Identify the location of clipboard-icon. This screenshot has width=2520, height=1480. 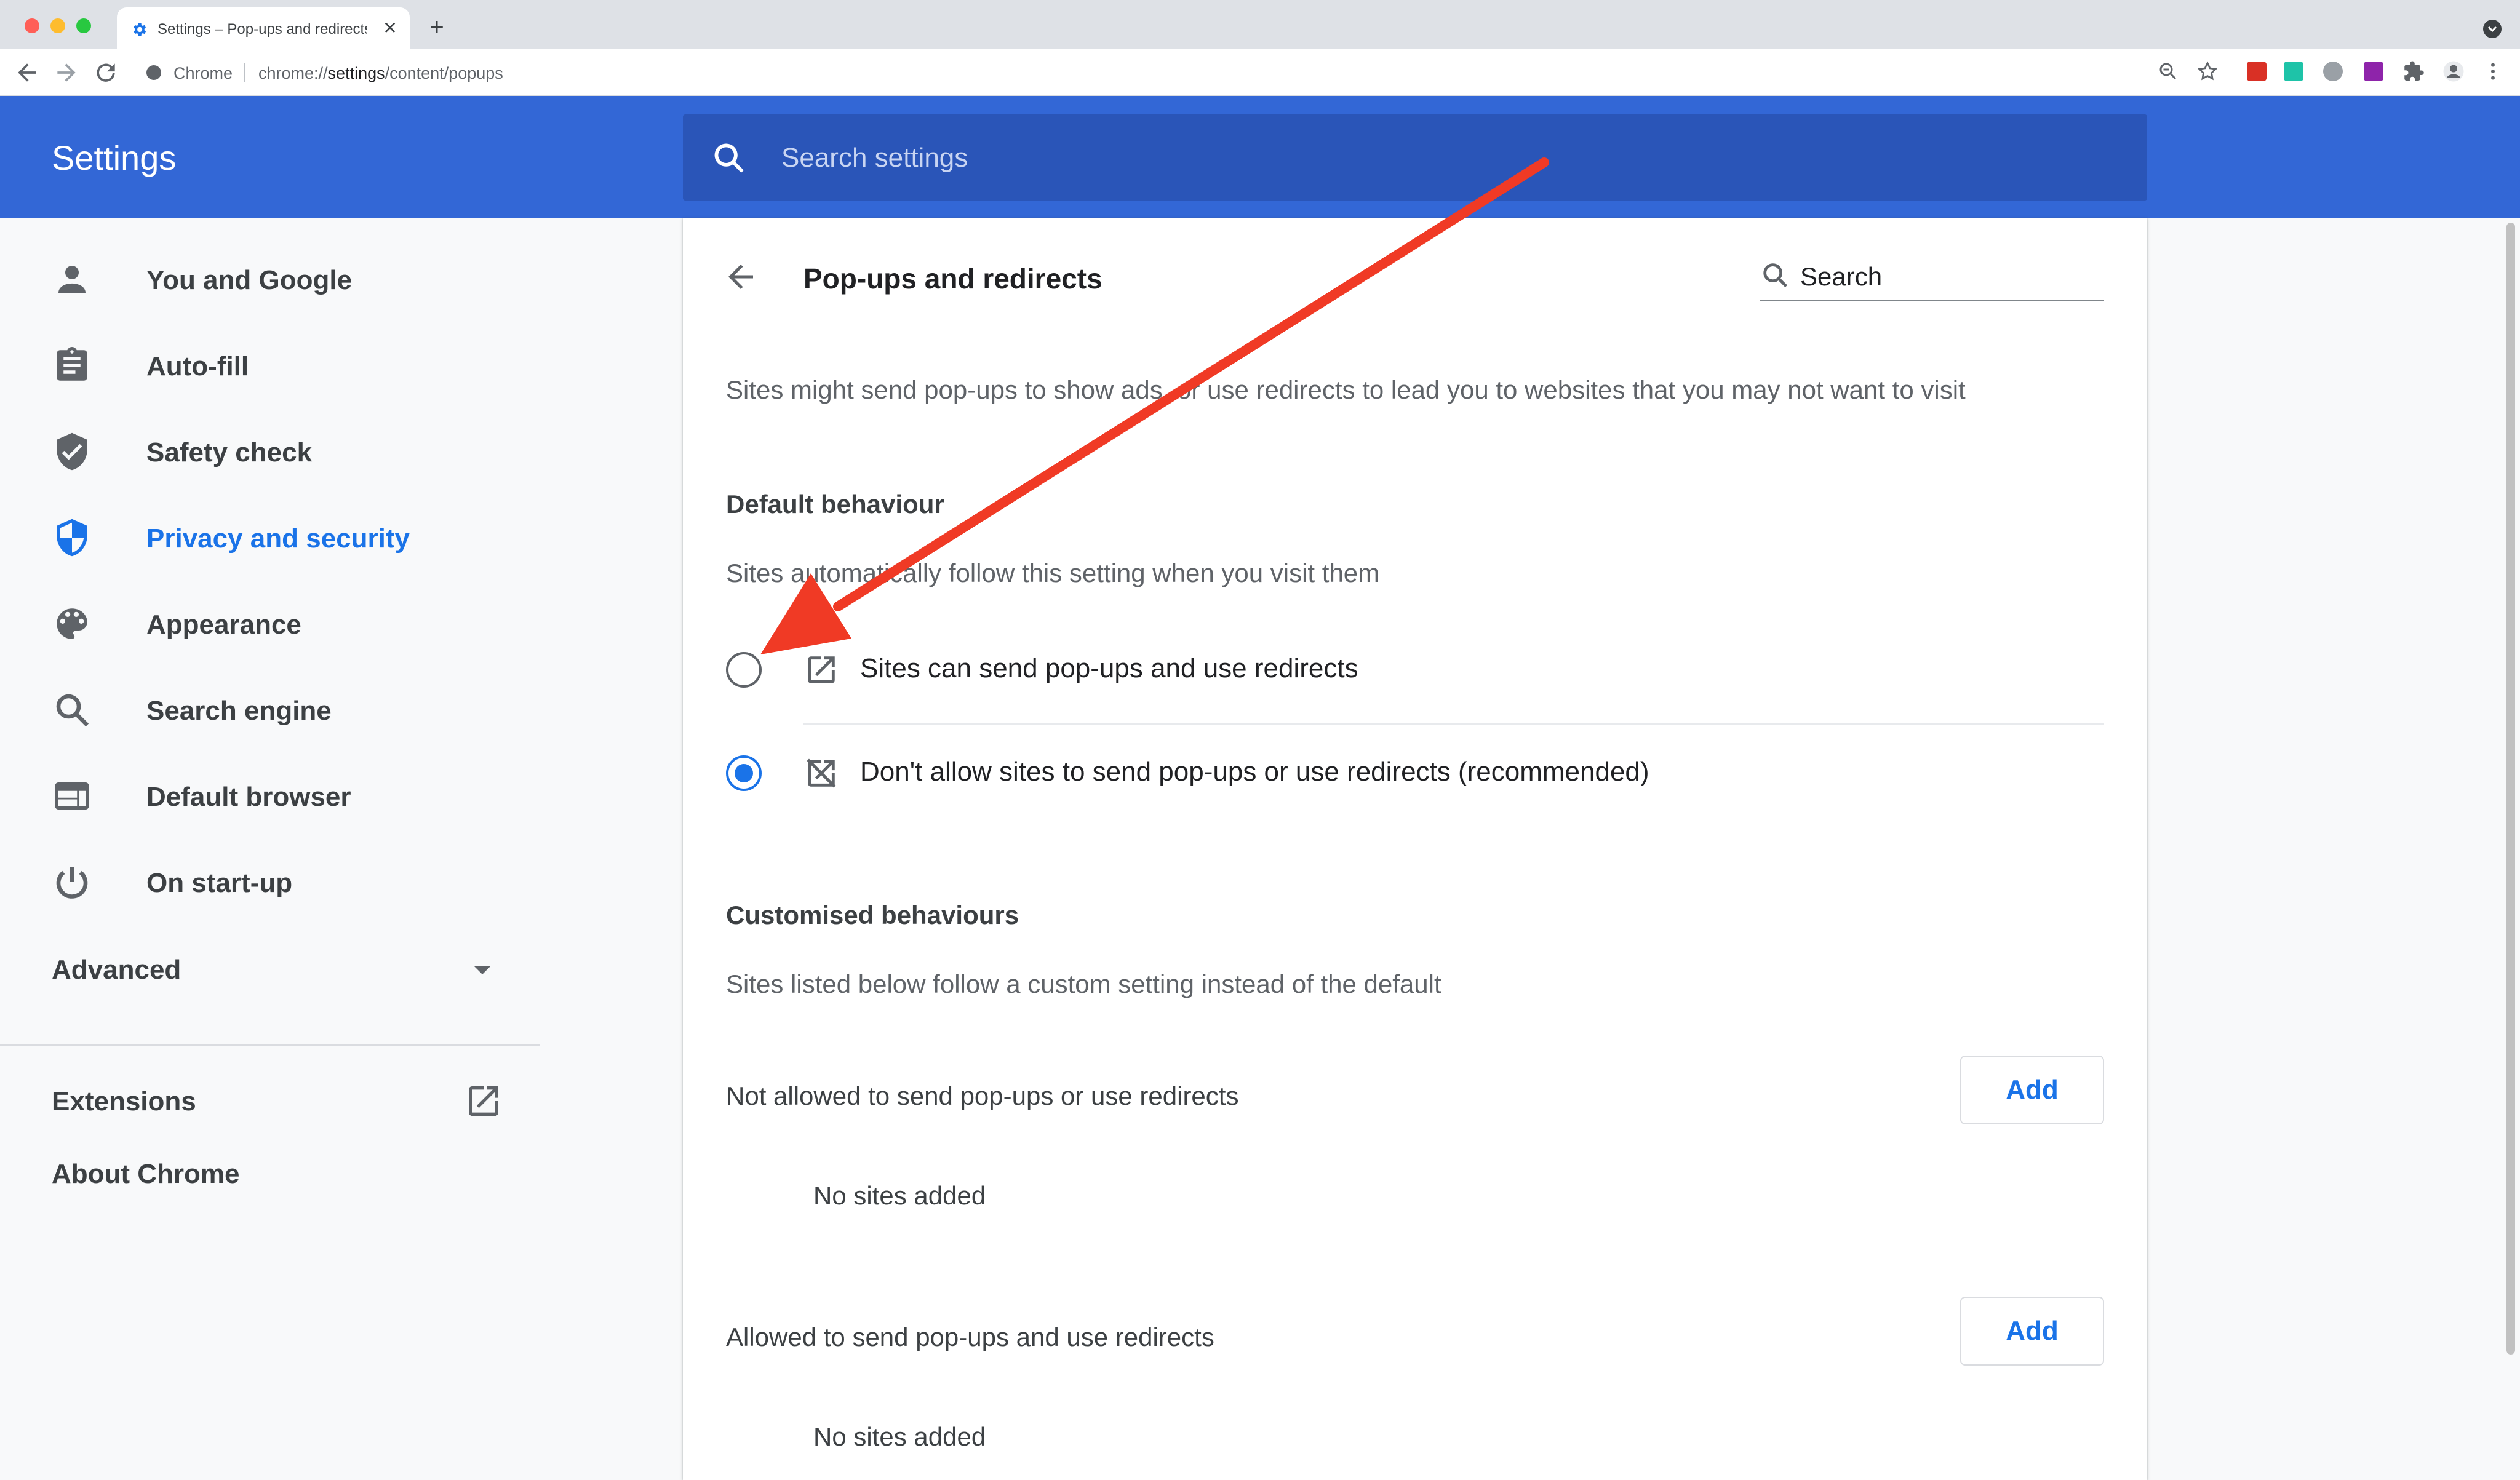
(72, 363).